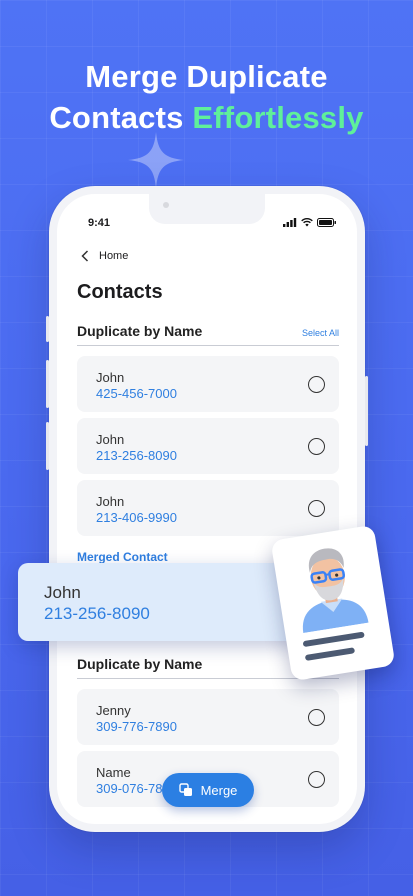 The height and width of the screenshot is (896, 413). Describe the element at coordinates (136, 726) in the screenshot. I see `contact-phone: 309-776-7890` at that location.